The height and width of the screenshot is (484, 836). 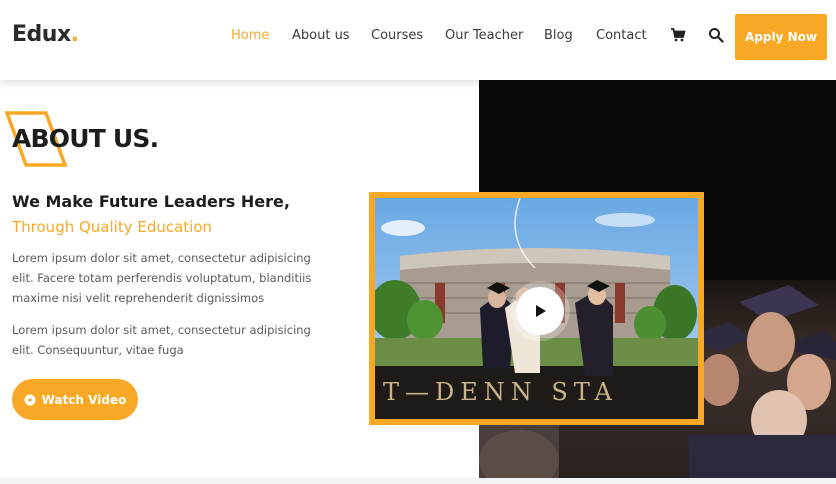 I want to click on about-subtitle-leaders: We Make Future Leaders Here,, so click(x=151, y=201).